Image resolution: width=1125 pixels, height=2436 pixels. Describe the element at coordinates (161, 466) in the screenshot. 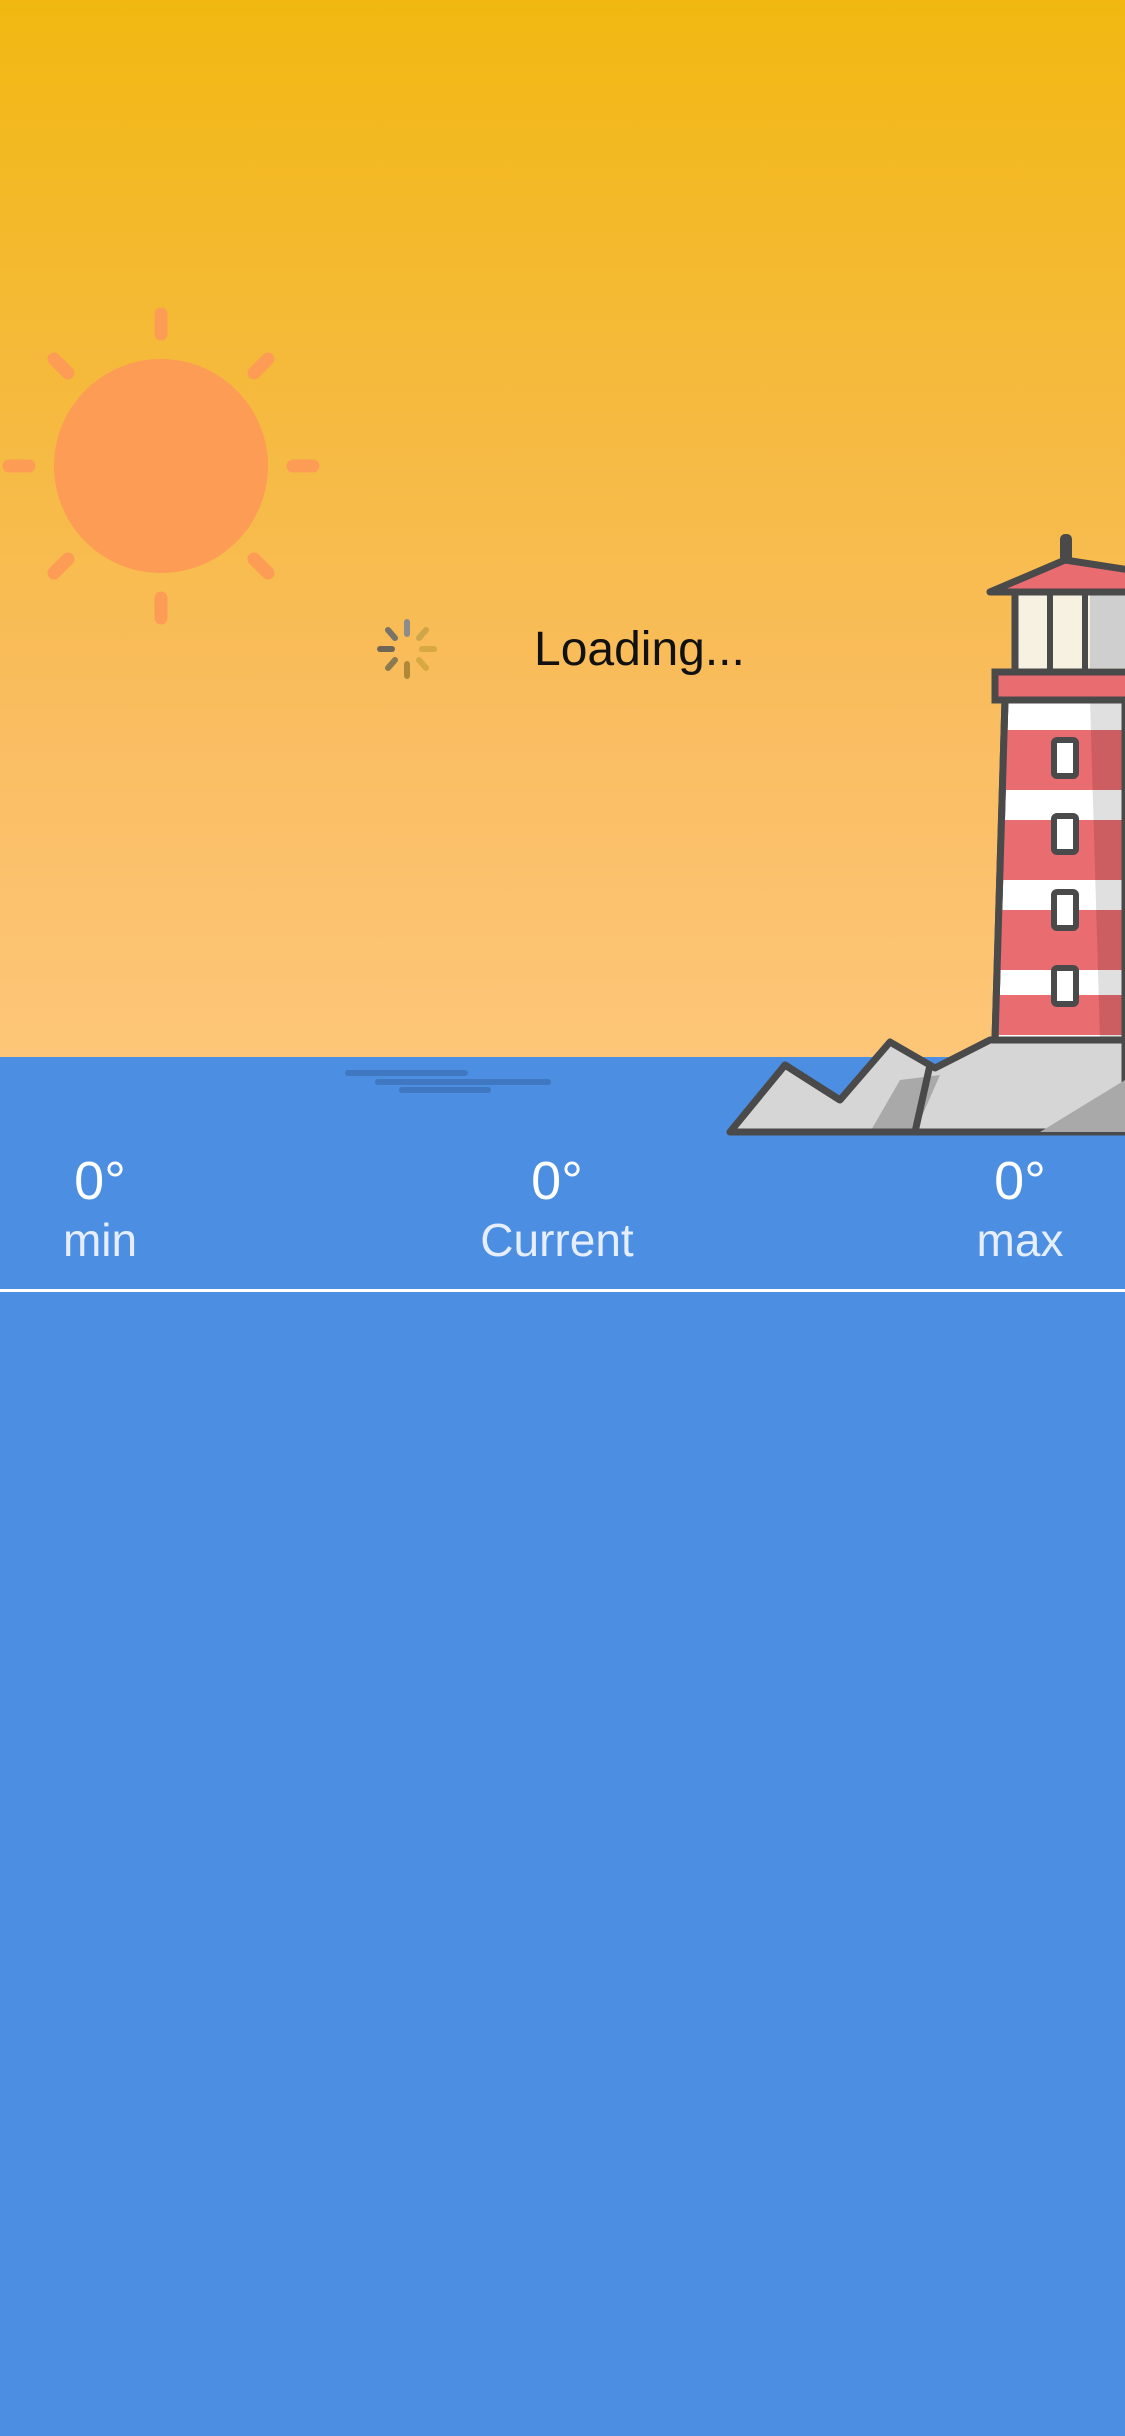

I see `sun-icon` at that location.